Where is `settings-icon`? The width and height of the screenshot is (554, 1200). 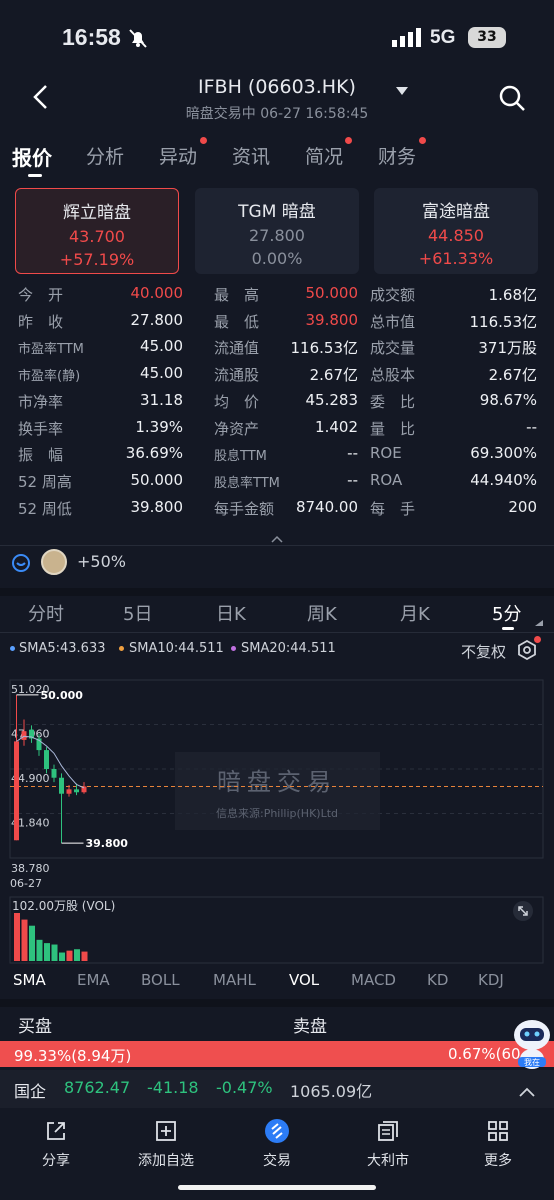
settings-icon is located at coordinates (527, 651).